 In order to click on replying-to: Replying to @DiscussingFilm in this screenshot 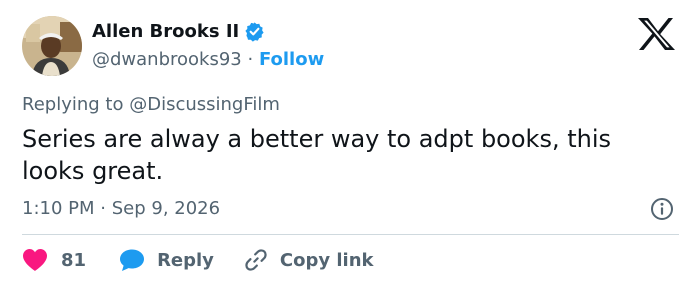, I will do `click(151, 104)`.